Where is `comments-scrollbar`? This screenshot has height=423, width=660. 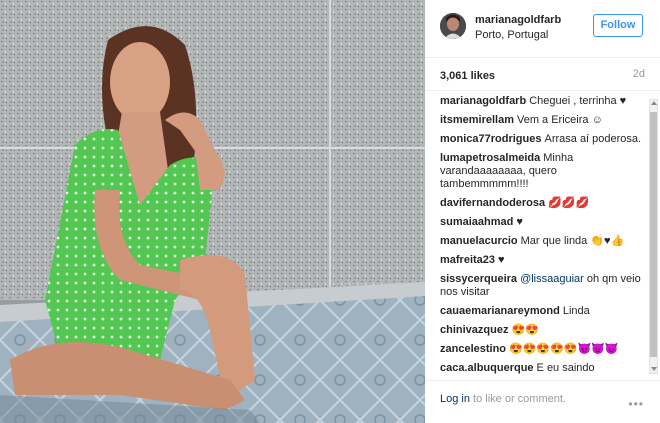 comments-scrollbar is located at coordinates (653, 236).